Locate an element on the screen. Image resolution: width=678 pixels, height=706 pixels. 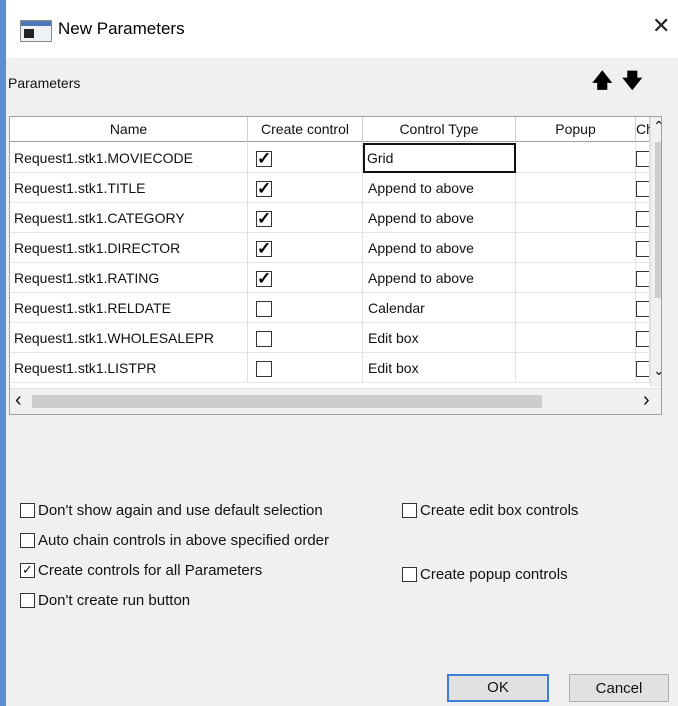
col-header-create-control: Create control is located at coordinates (305, 129).